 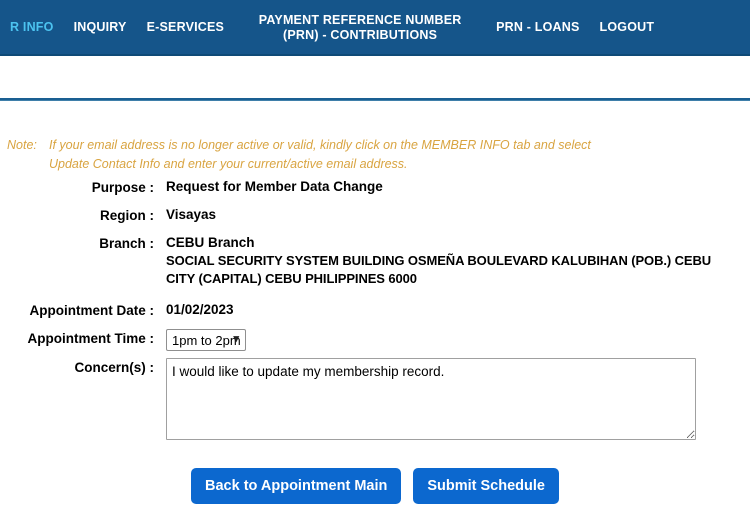 What do you see at coordinates (127, 215) in the screenshot?
I see `region-label: Region :` at bounding box center [127, 215].